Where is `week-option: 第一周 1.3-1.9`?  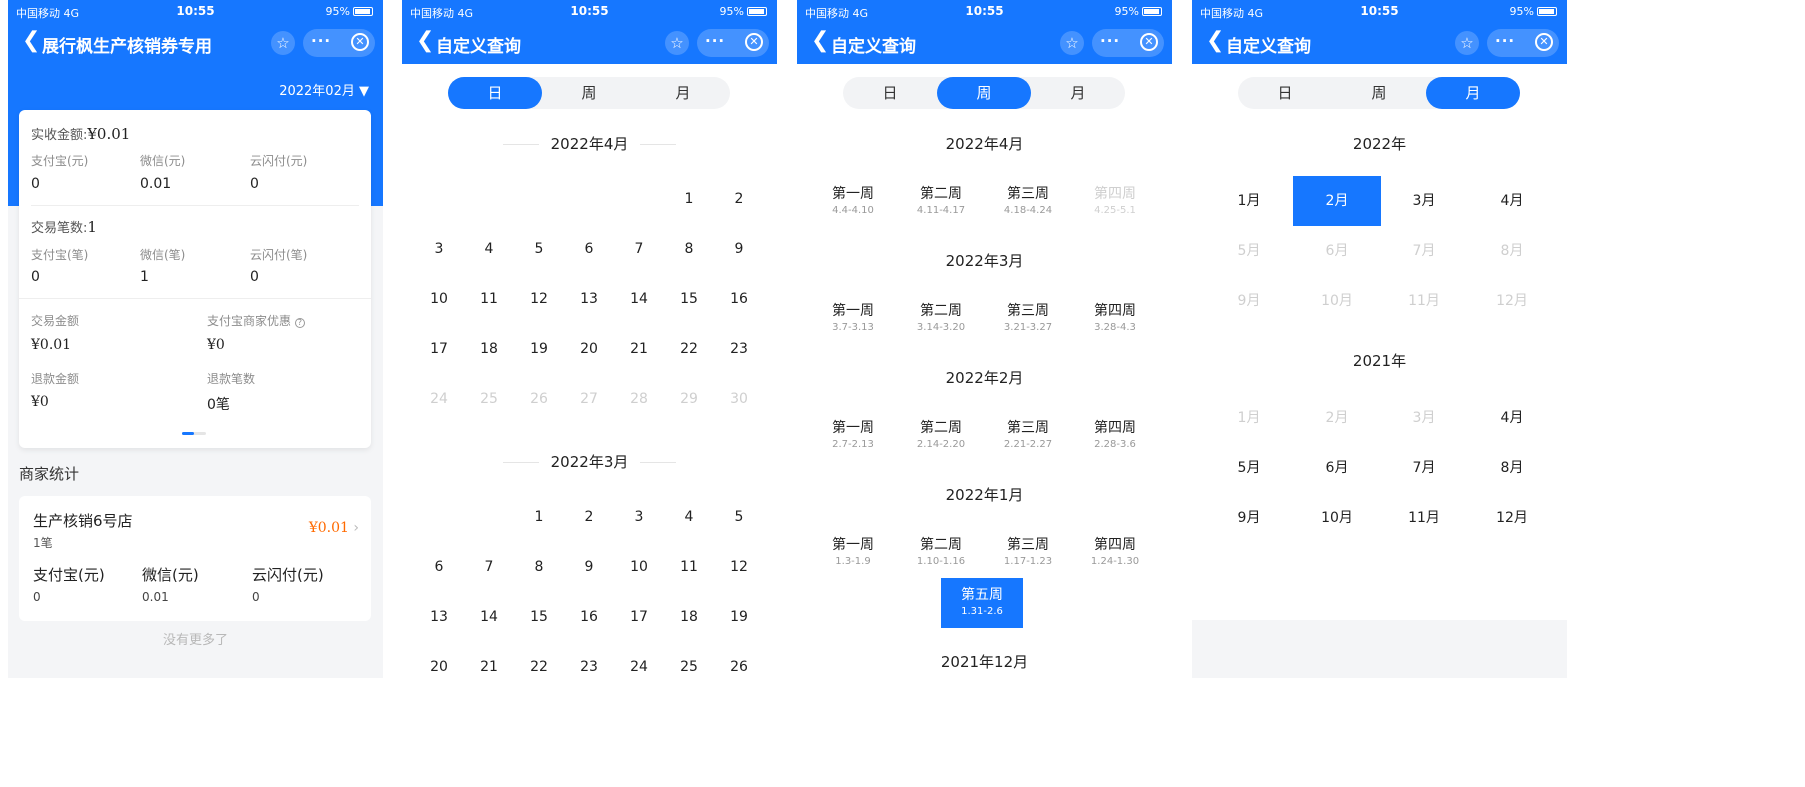
week-option: 第一周 1.3-1.9 is located at coordinates (853, 550).